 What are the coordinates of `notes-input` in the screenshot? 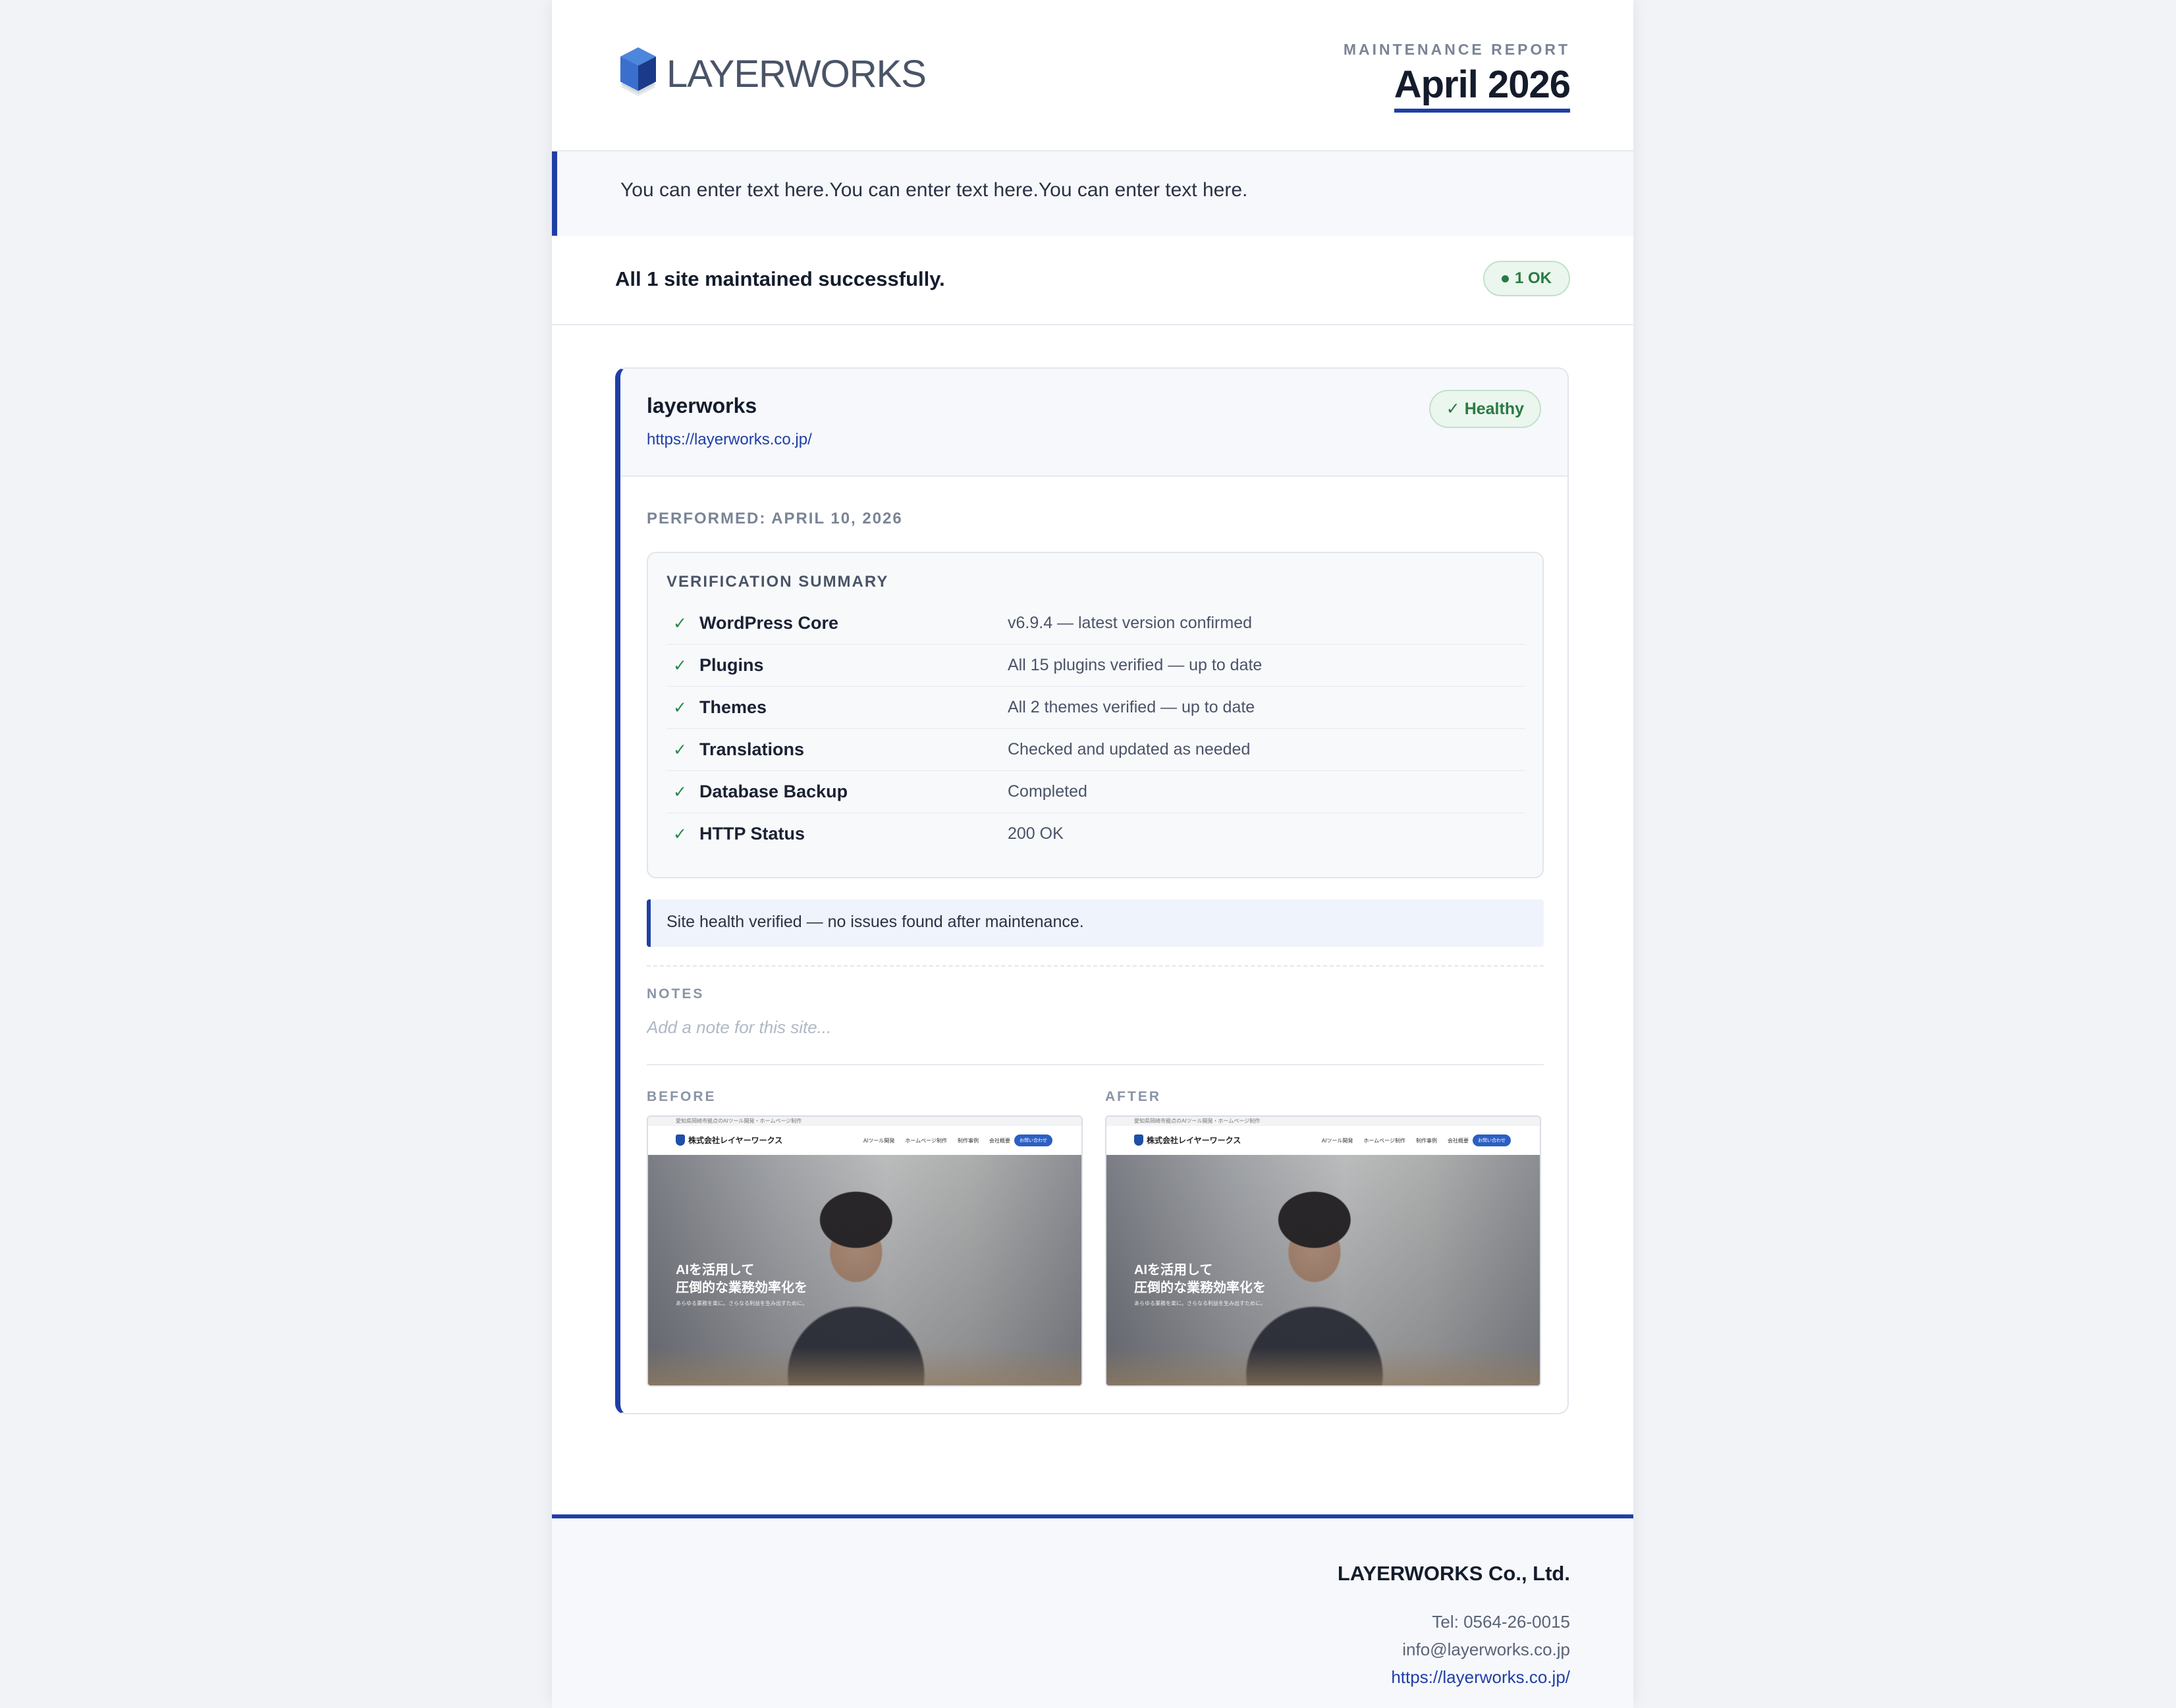 It's located at (1095, 1027).